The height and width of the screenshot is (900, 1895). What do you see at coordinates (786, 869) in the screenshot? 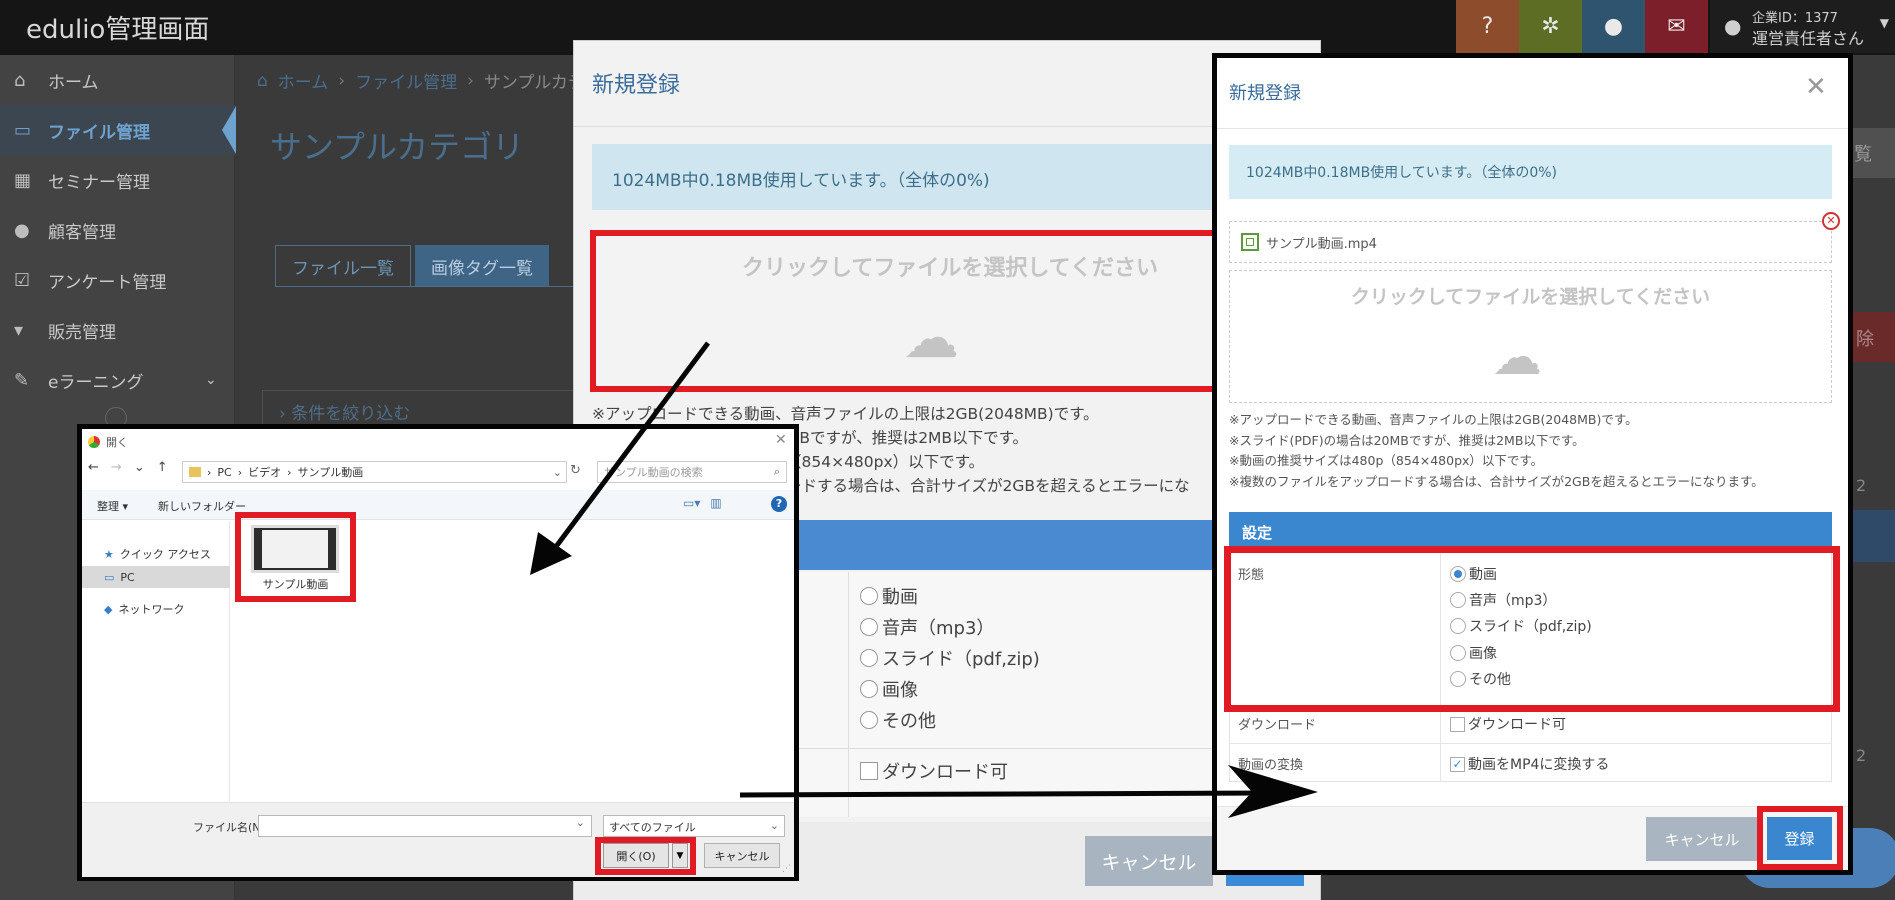
I see `resize-grip-icon: ⋰` at bounding box center [786, 869].